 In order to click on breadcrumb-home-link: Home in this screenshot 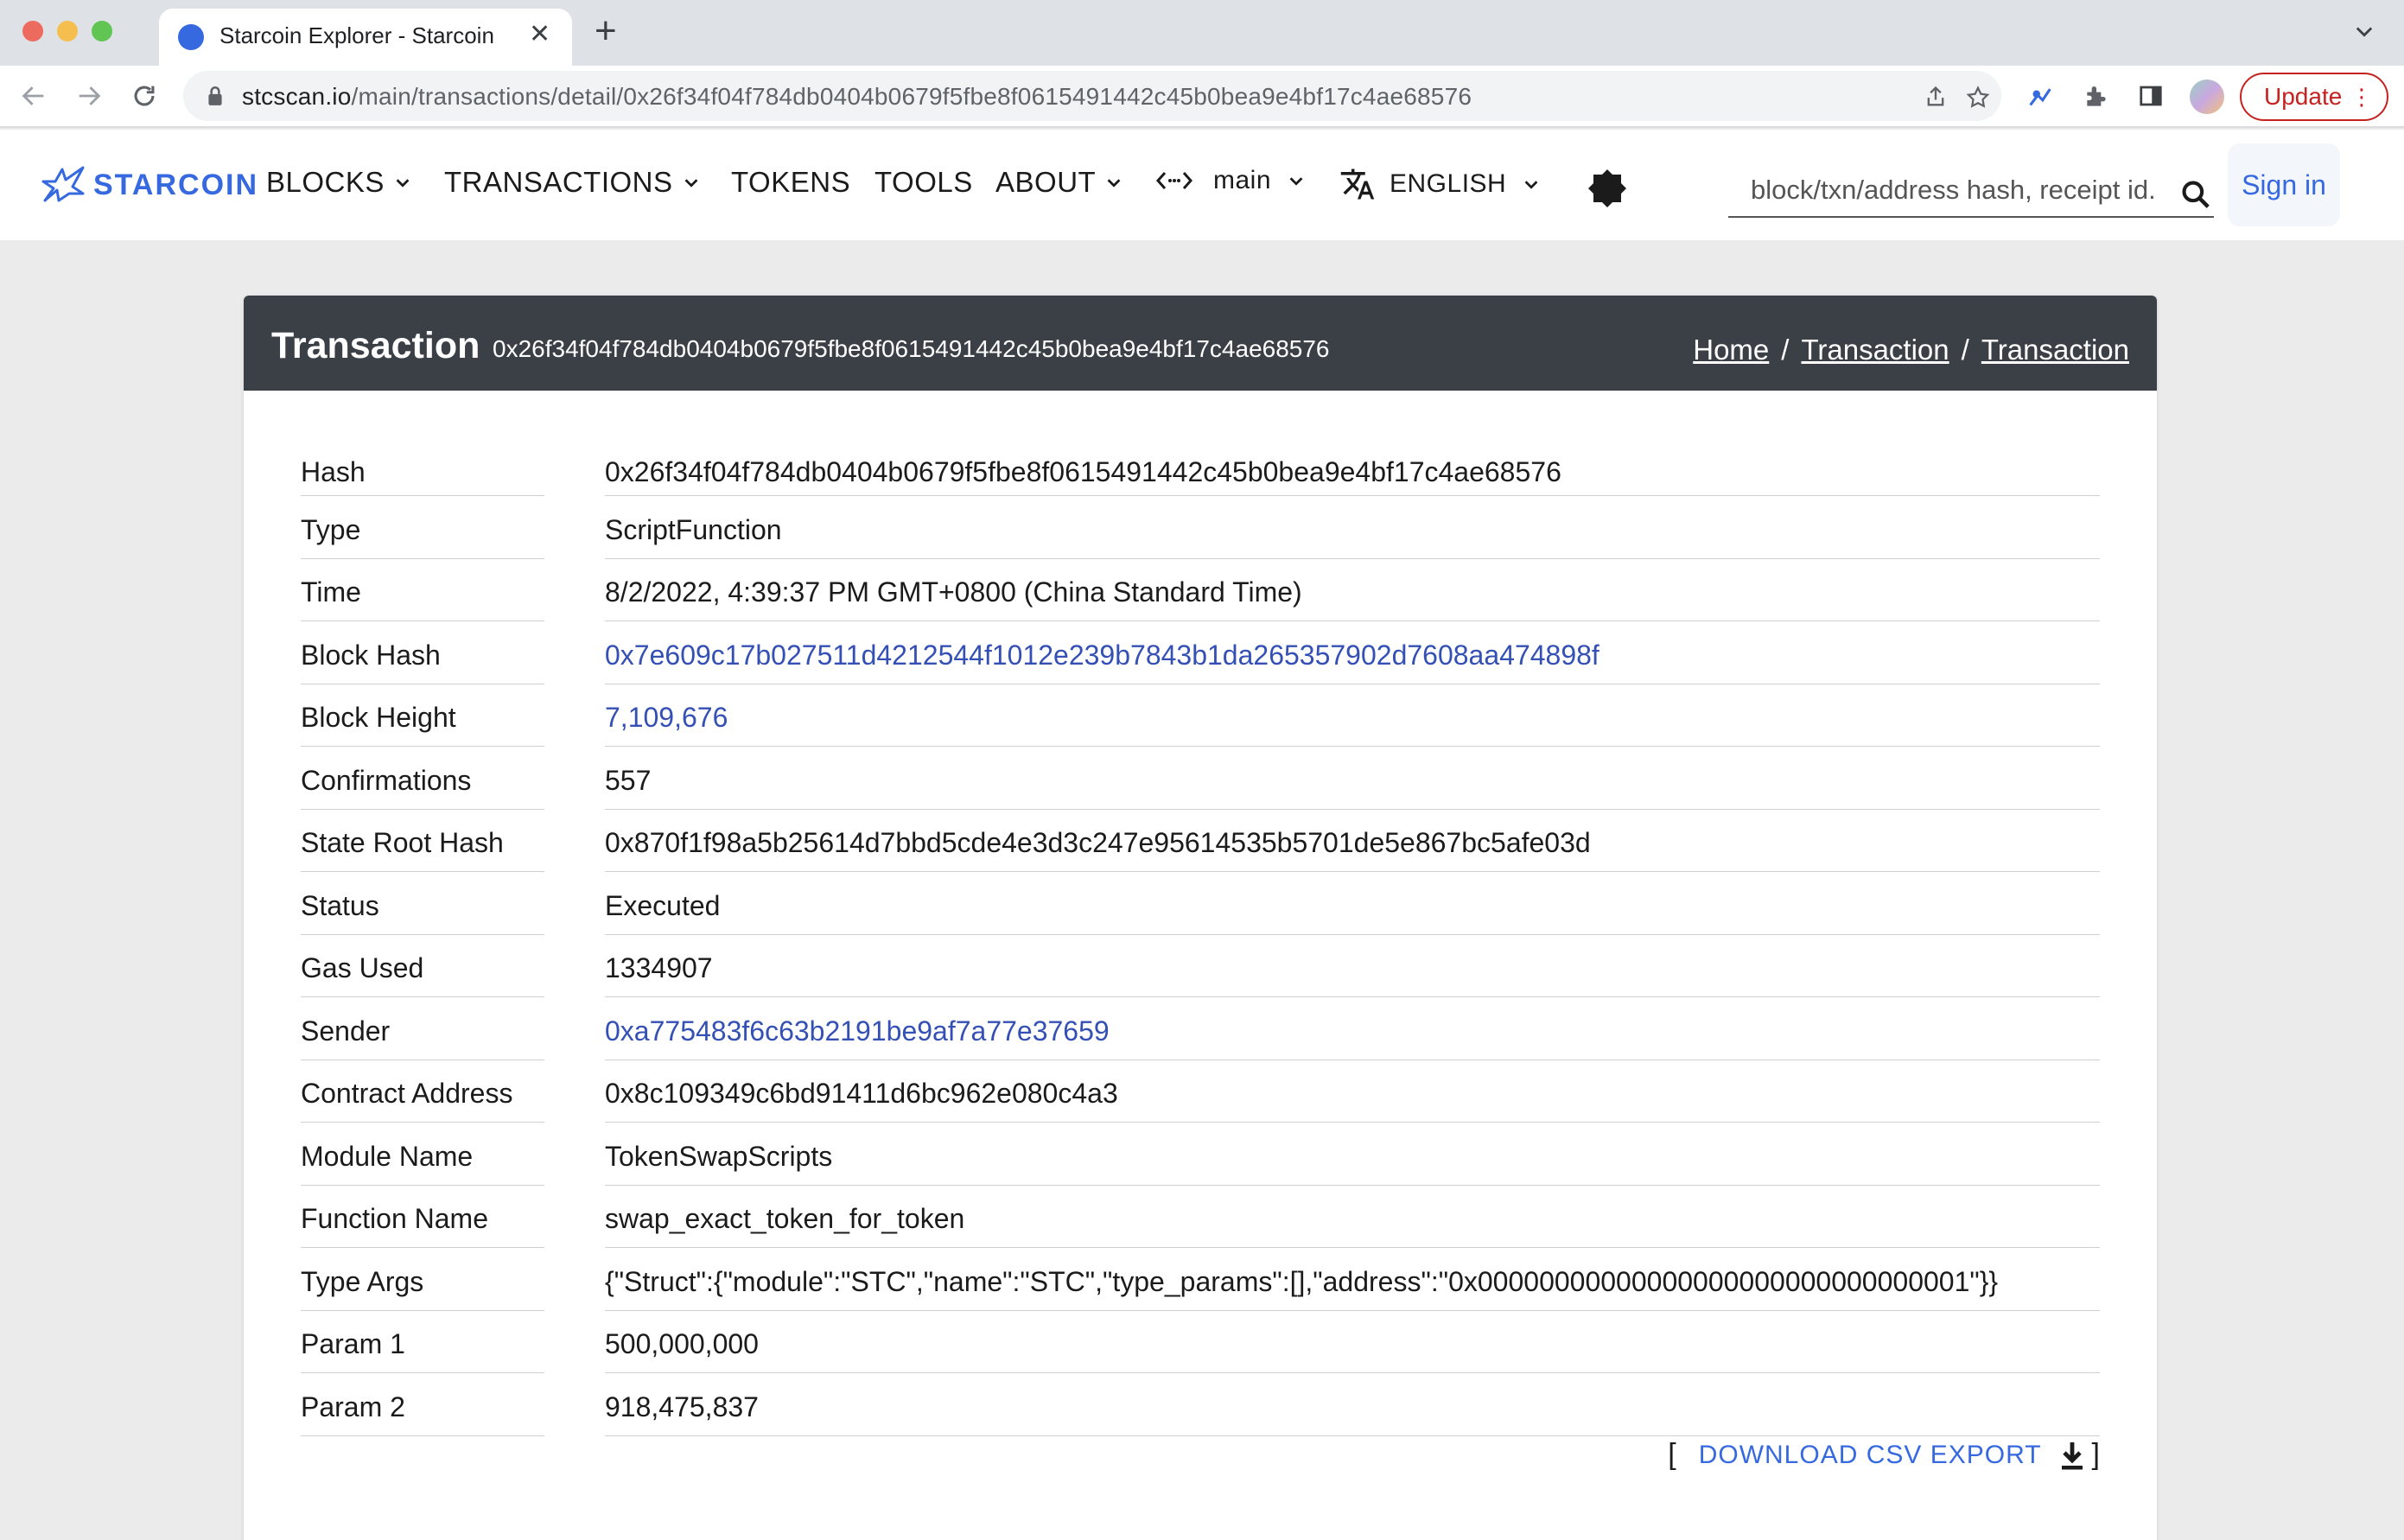, I will do `click(1731, 350)`.